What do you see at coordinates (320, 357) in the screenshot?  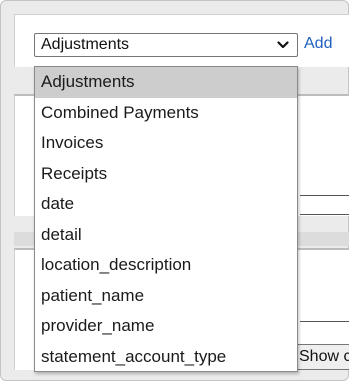 I see `show-button: Show c` at bounding box center [320, 357].